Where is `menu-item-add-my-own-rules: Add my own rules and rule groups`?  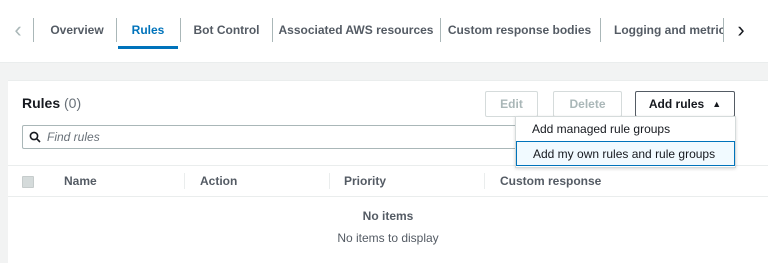 menu-item-add-my-own-rules: Add my own rules and rule groups is located at coordinates (625, 153).